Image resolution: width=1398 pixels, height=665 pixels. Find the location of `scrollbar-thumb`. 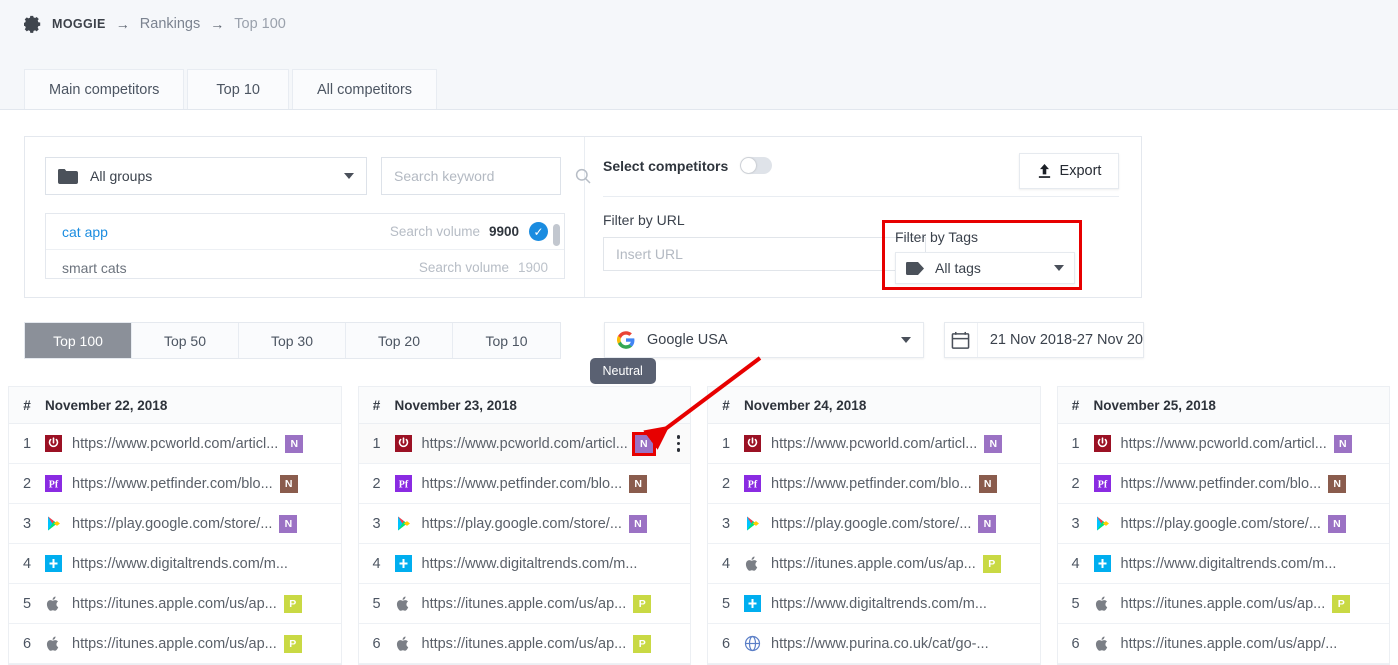

scrollbar-thumb is located at coordinates (556, 235).